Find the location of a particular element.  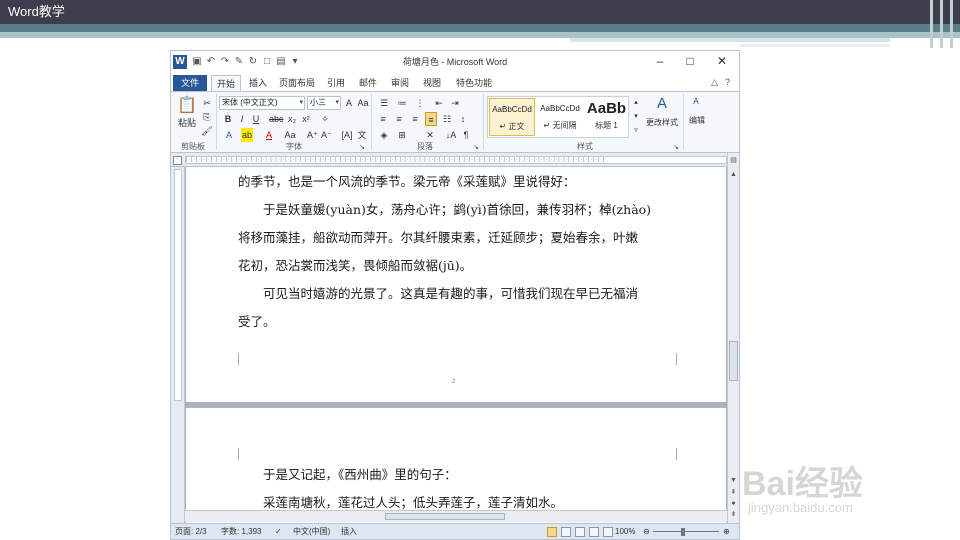

help-icon: ? is located at coordinates (727, 82).